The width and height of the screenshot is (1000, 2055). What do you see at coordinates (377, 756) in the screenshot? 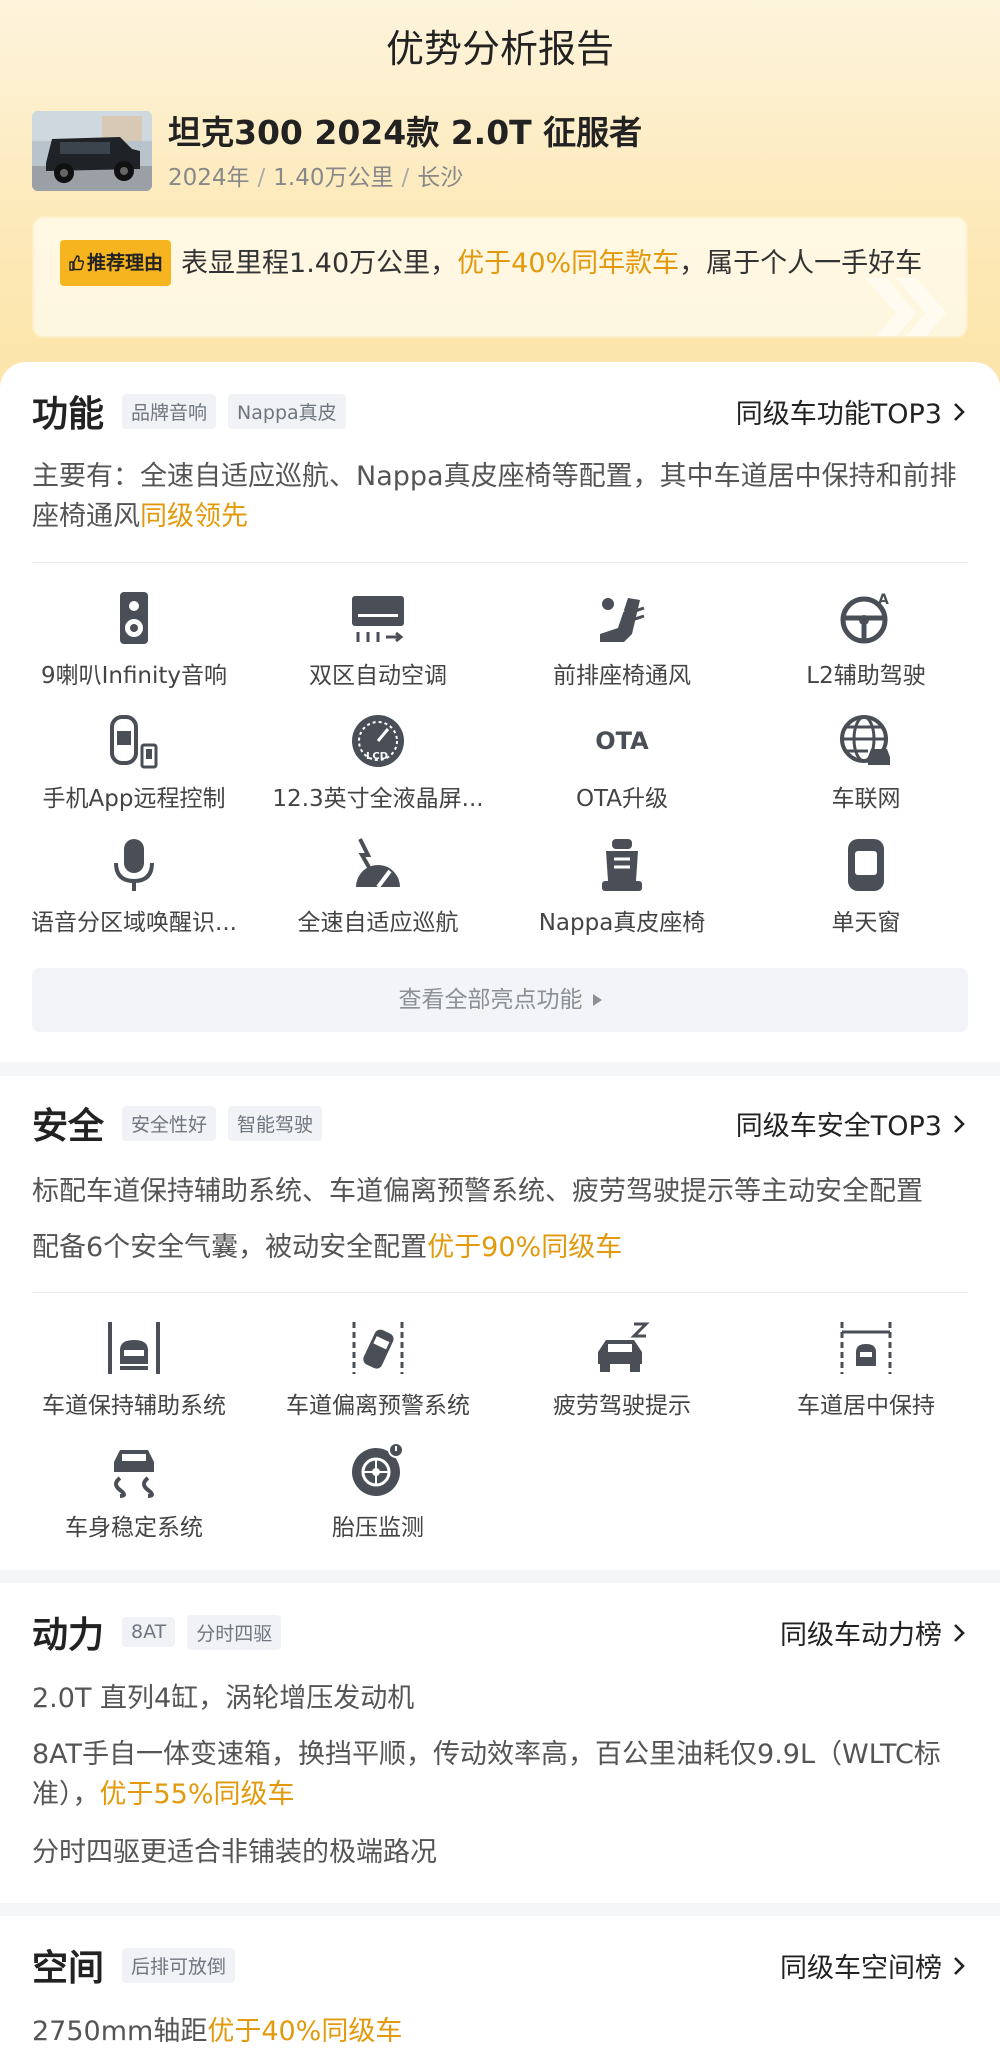
I see `svg-text: LCD` at bounding box center [377, 756].